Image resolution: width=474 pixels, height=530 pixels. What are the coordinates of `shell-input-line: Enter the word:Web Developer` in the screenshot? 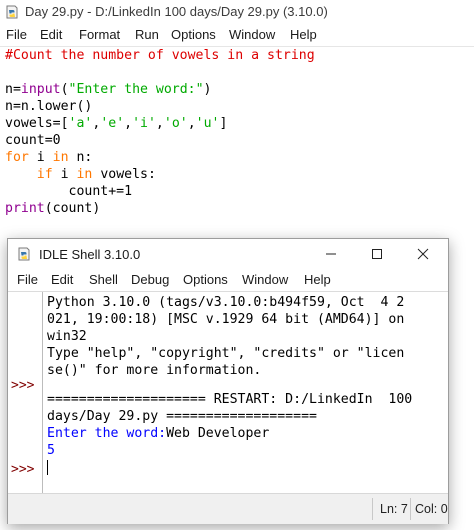 It's located at (158, 433).